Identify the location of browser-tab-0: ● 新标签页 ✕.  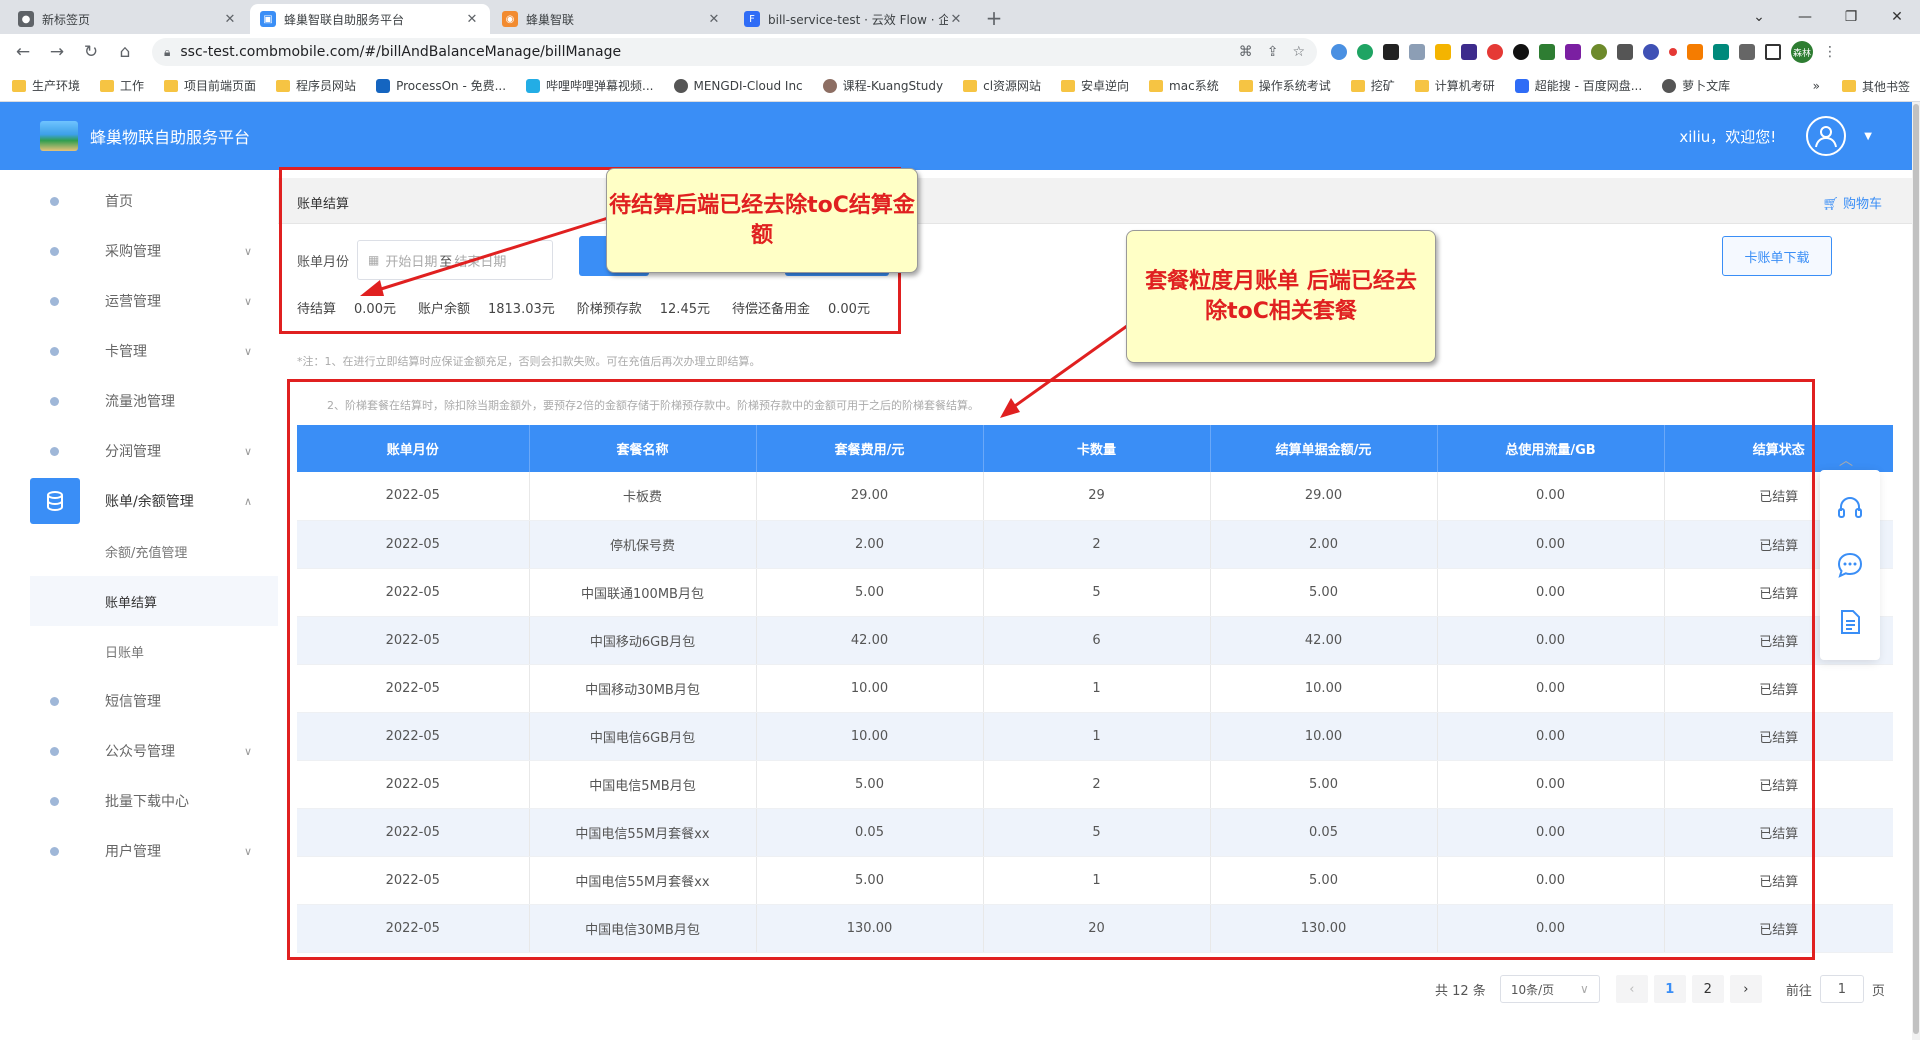
(128, 19).